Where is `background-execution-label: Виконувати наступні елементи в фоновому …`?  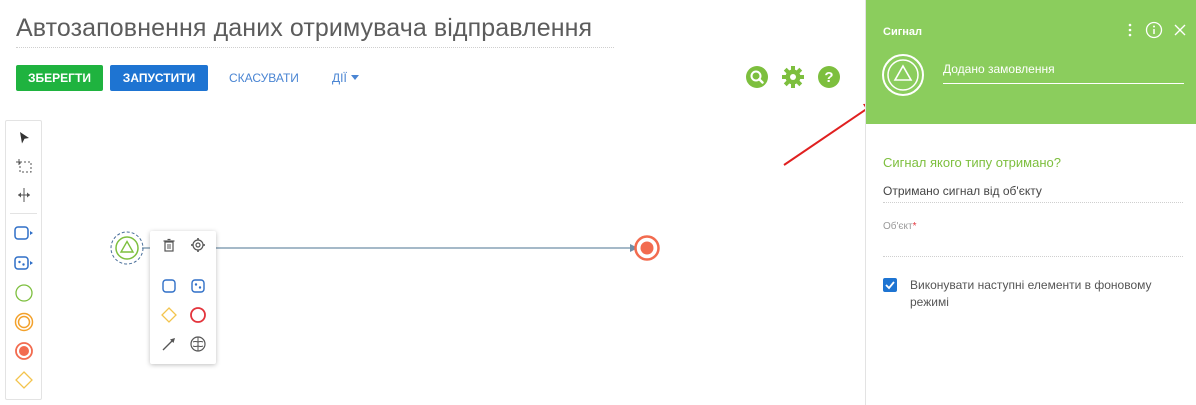 background-execution-label: Виконувати наступні елементи в фоновому … is located at coordinates (1031, 293).